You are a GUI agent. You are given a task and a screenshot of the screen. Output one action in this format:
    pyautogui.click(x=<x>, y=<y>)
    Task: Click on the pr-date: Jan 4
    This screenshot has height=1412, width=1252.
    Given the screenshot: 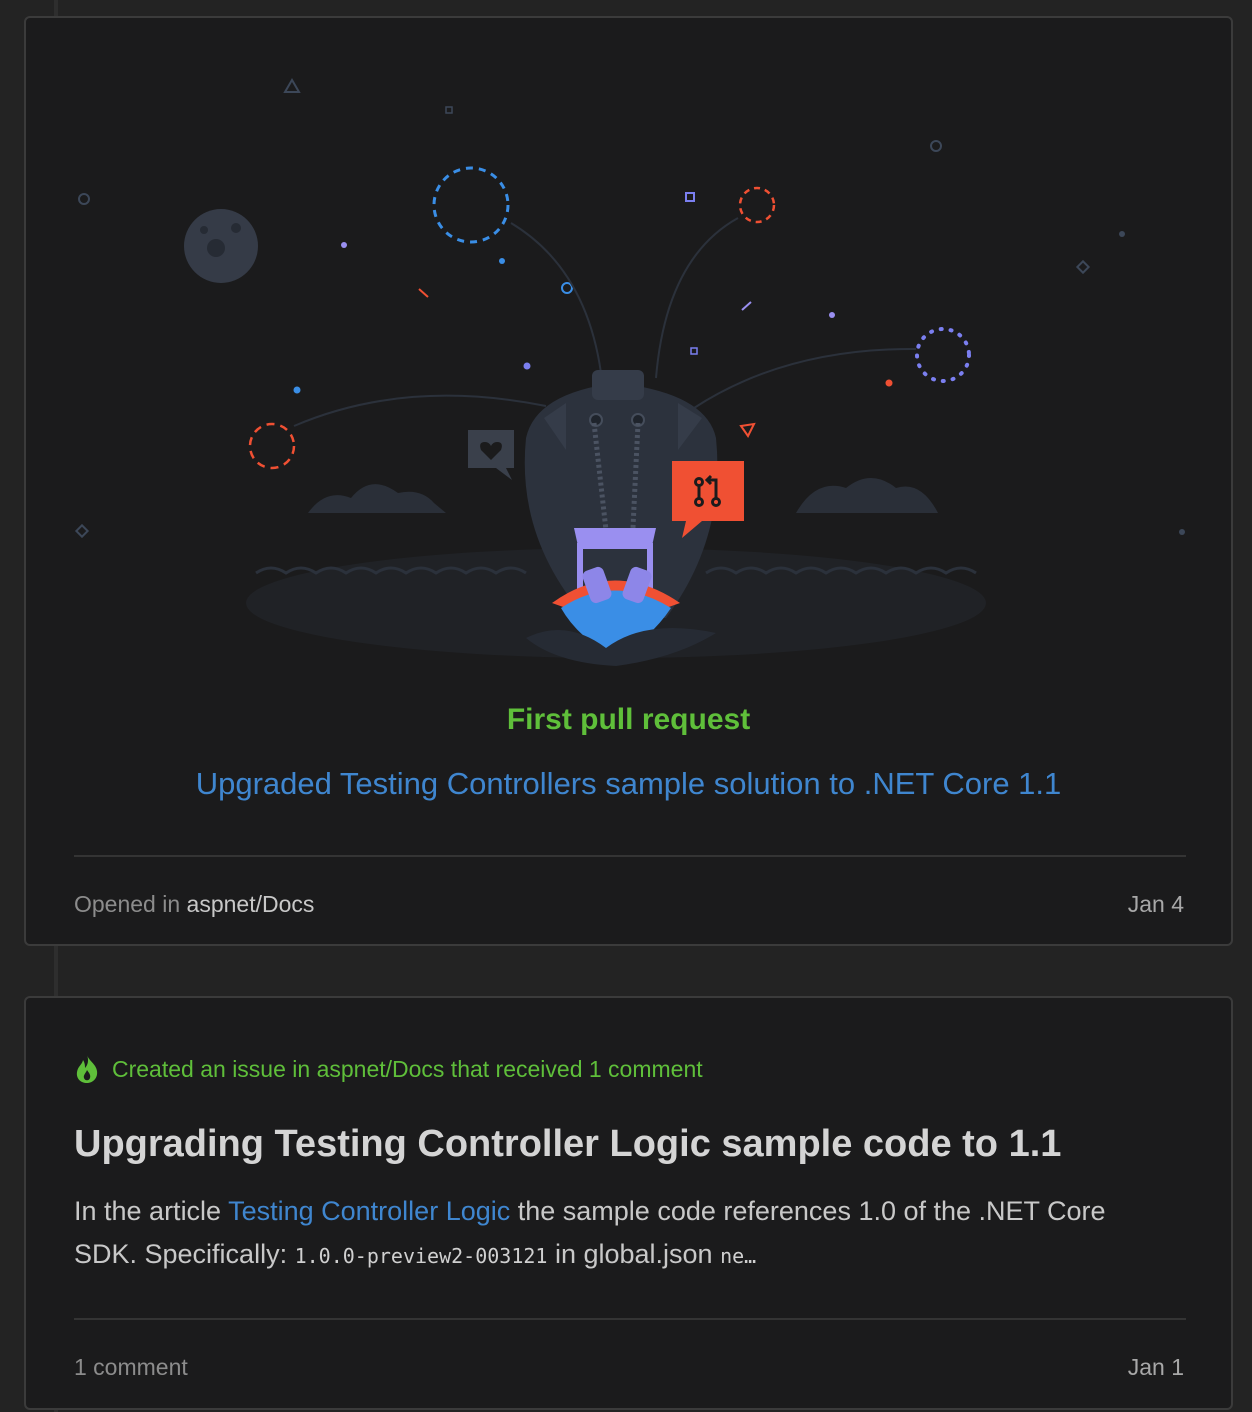 What is the action you would take?
    pyautogui.click(x=1155, y=904)
    